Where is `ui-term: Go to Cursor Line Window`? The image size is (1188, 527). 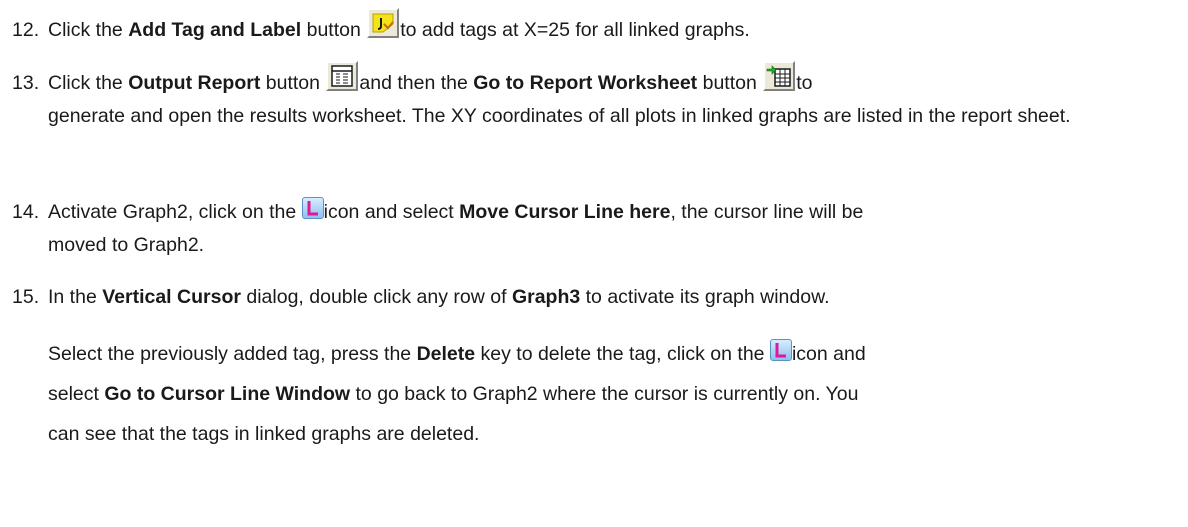
ui-term: Go to Cursor Line Window is located at coordinates (227, 394).